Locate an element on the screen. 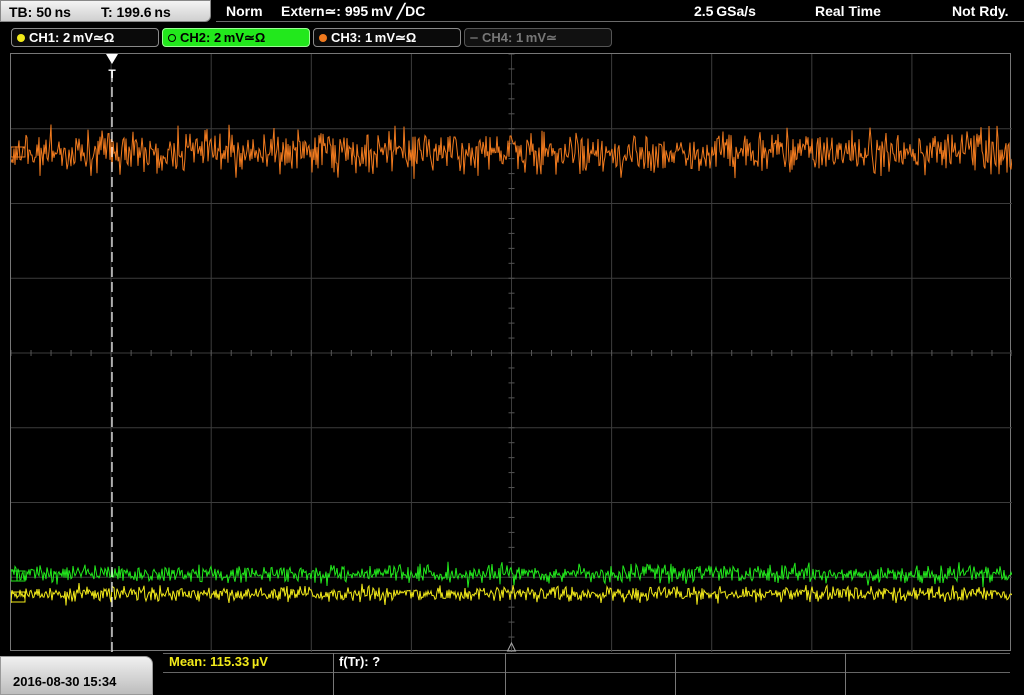 The width and height of the screenshot is (1024, 695). trigger-marker-label: T is located at coordinates (112, 74).